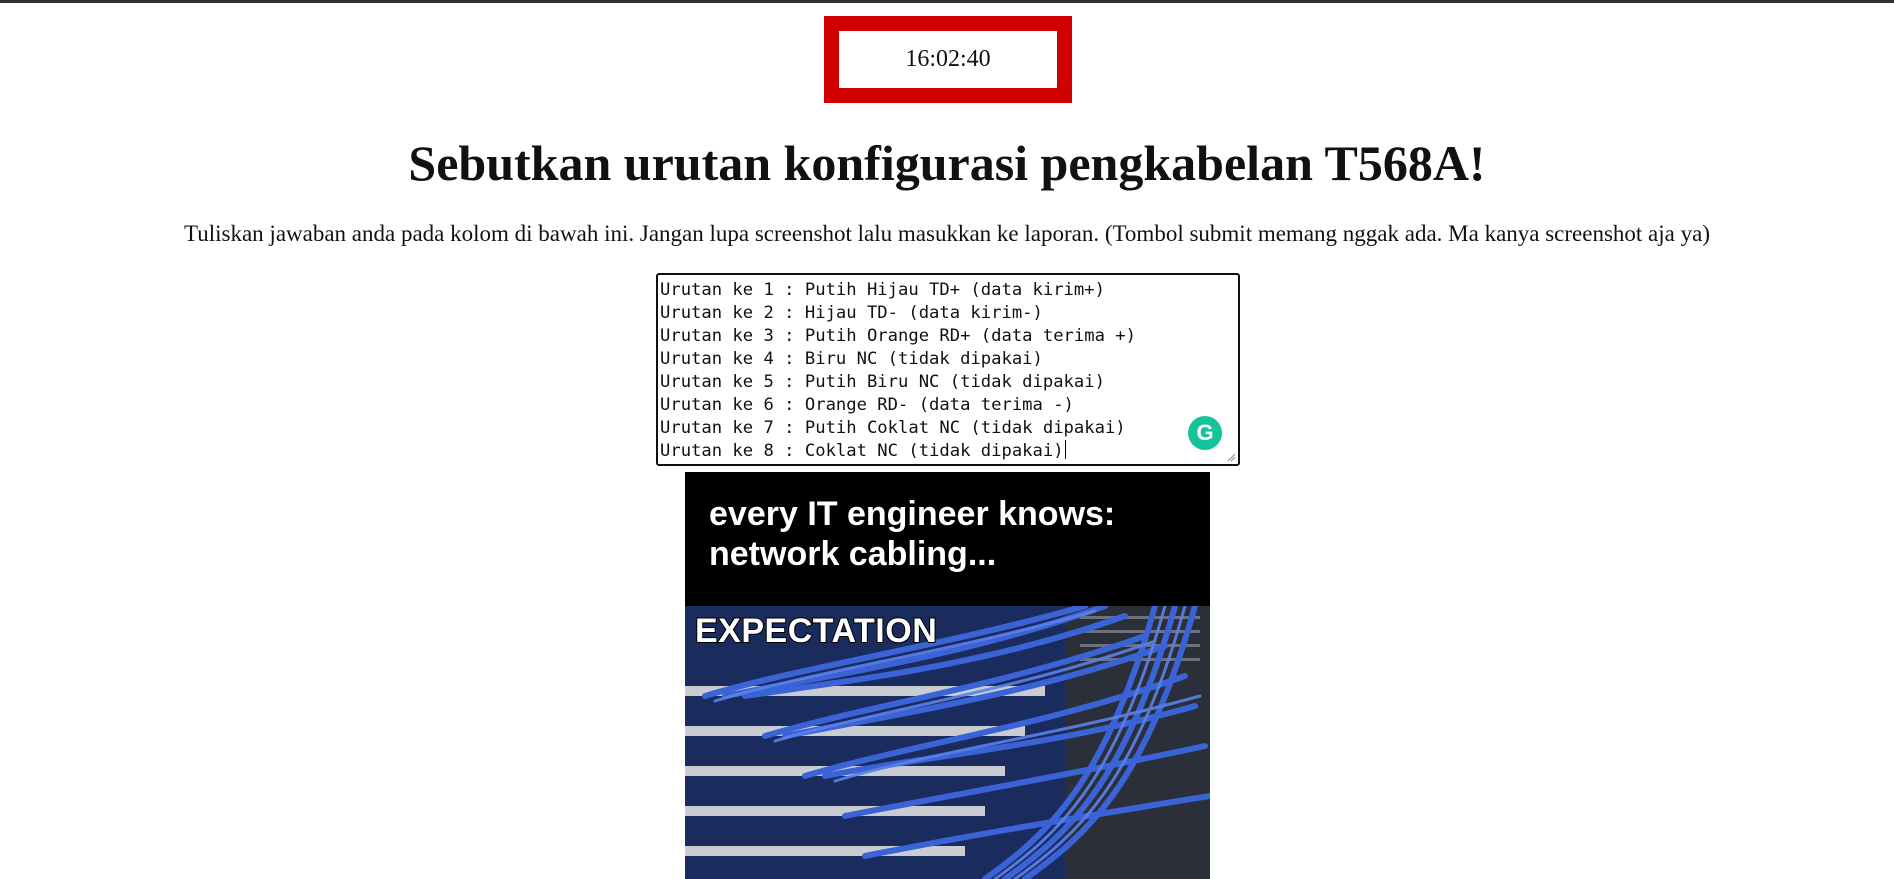  What do you see at coordinates (1065, 449) in the screenshot?
I see `text-caret` at bounding box center [1065, 449].